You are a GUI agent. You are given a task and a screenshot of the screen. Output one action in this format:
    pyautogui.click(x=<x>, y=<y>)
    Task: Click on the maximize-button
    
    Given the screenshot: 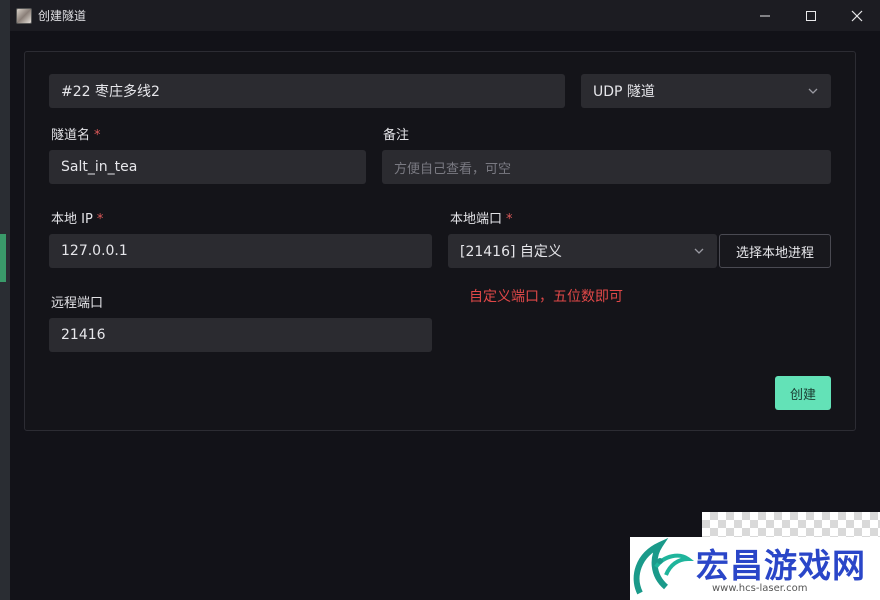 What is the action you would take?
    pyautogui.click(x=811, y=15)
    